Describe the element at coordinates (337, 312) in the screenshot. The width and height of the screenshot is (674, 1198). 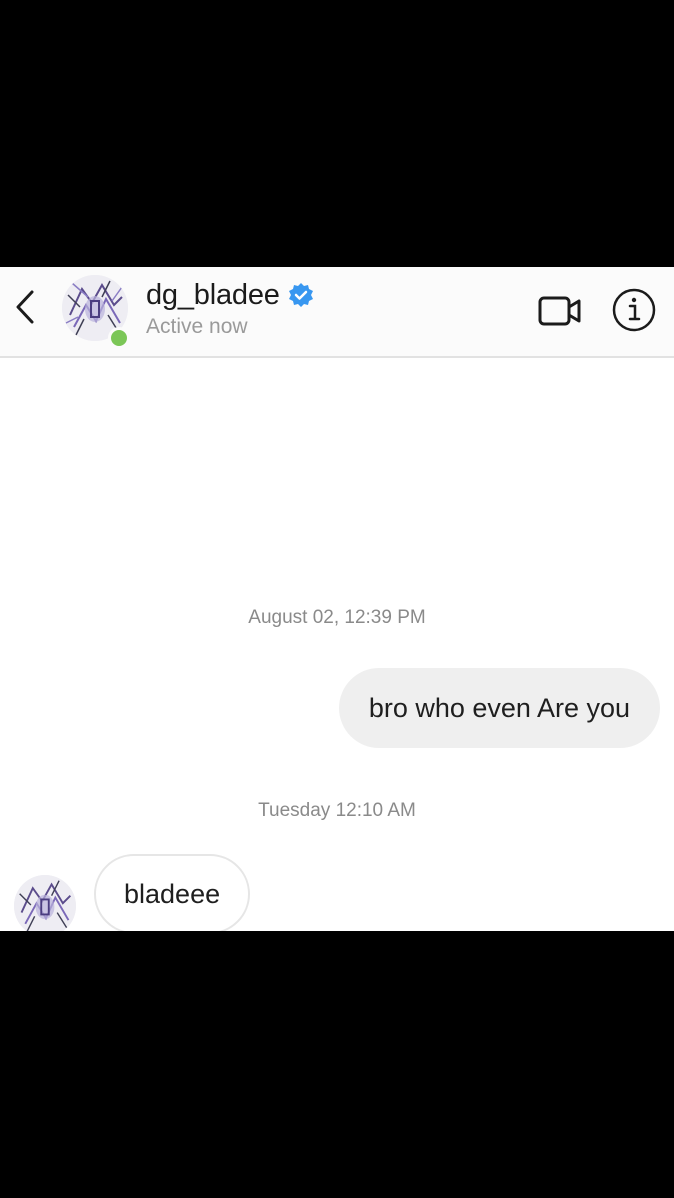
I see `chat-header: dg_bladee Active now` at that location.